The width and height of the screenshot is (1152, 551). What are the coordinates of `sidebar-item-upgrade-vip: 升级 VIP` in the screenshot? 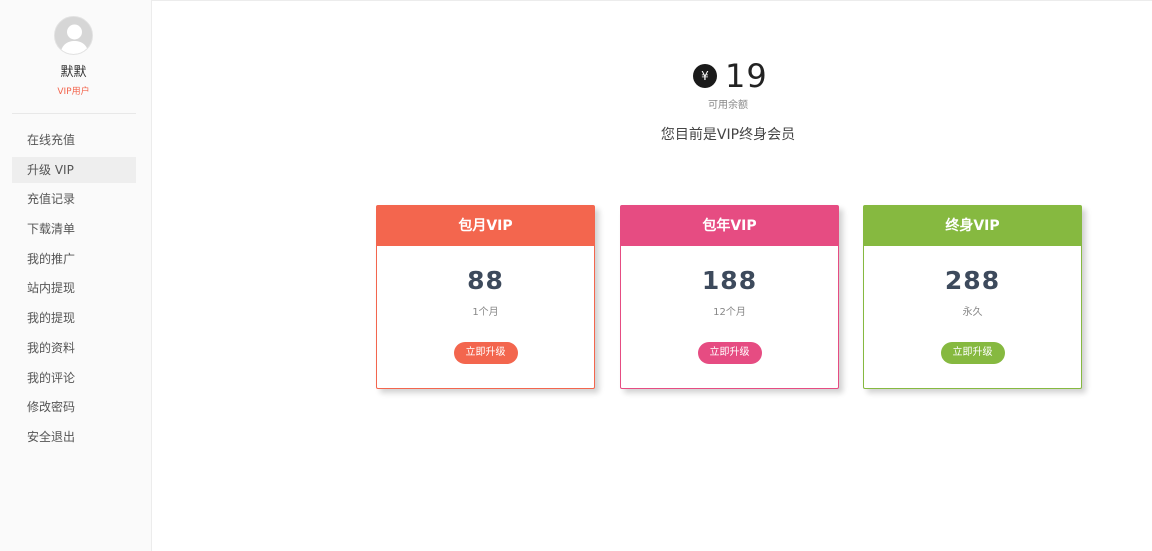 It's located at (74, 169).